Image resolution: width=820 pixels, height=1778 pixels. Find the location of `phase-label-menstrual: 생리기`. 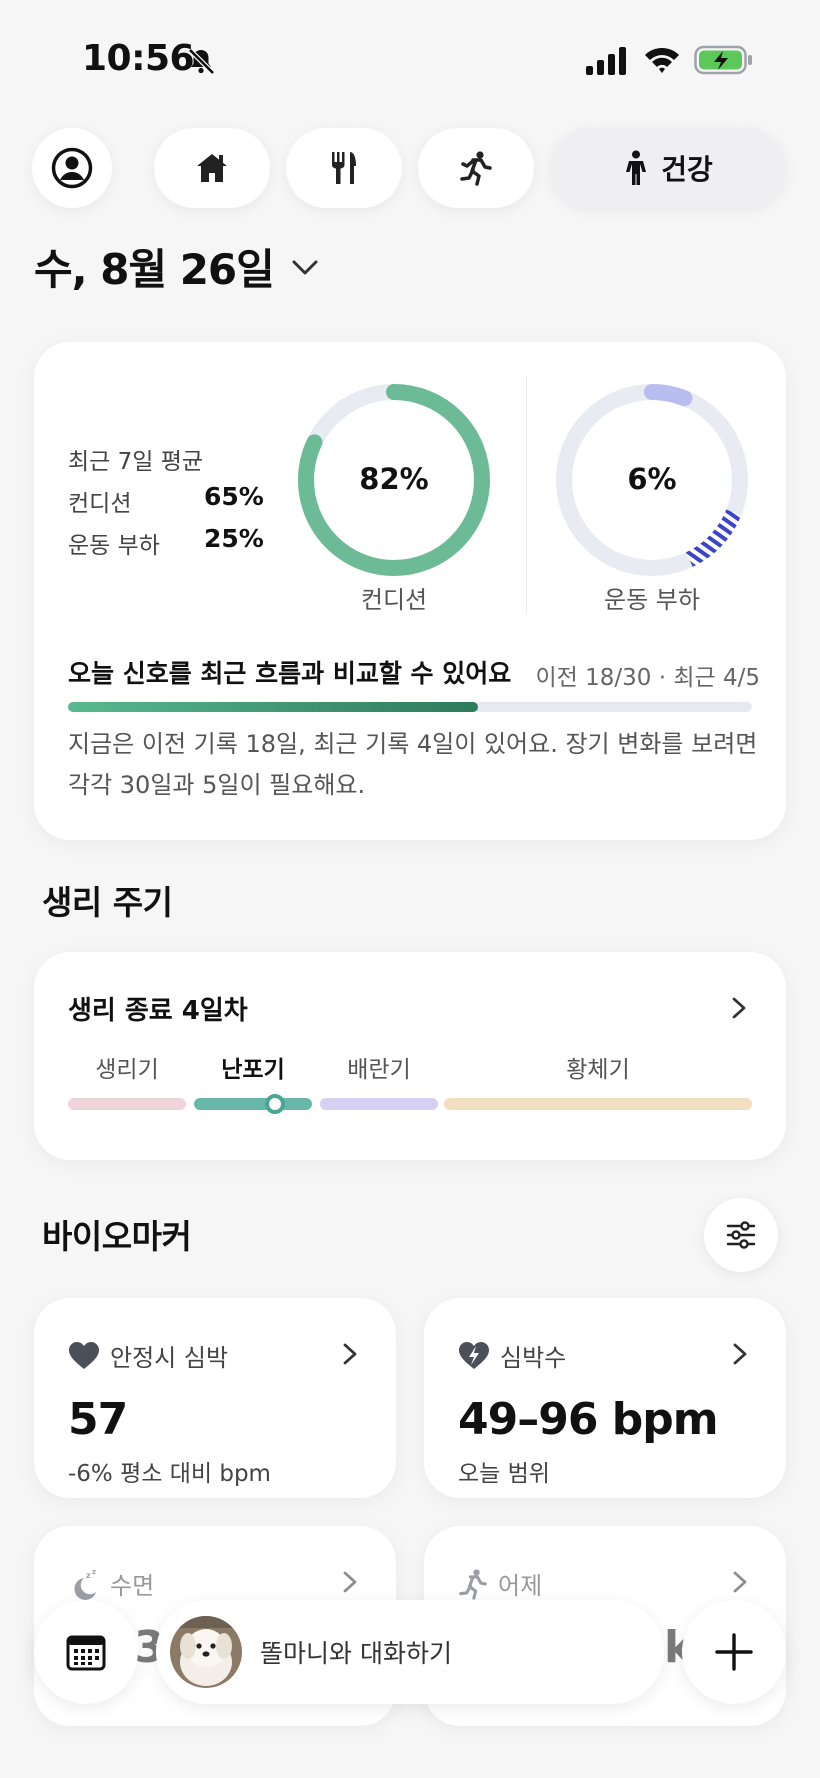

phase-label-menstrual: 생리기 is located at coordinates (127, 1070).